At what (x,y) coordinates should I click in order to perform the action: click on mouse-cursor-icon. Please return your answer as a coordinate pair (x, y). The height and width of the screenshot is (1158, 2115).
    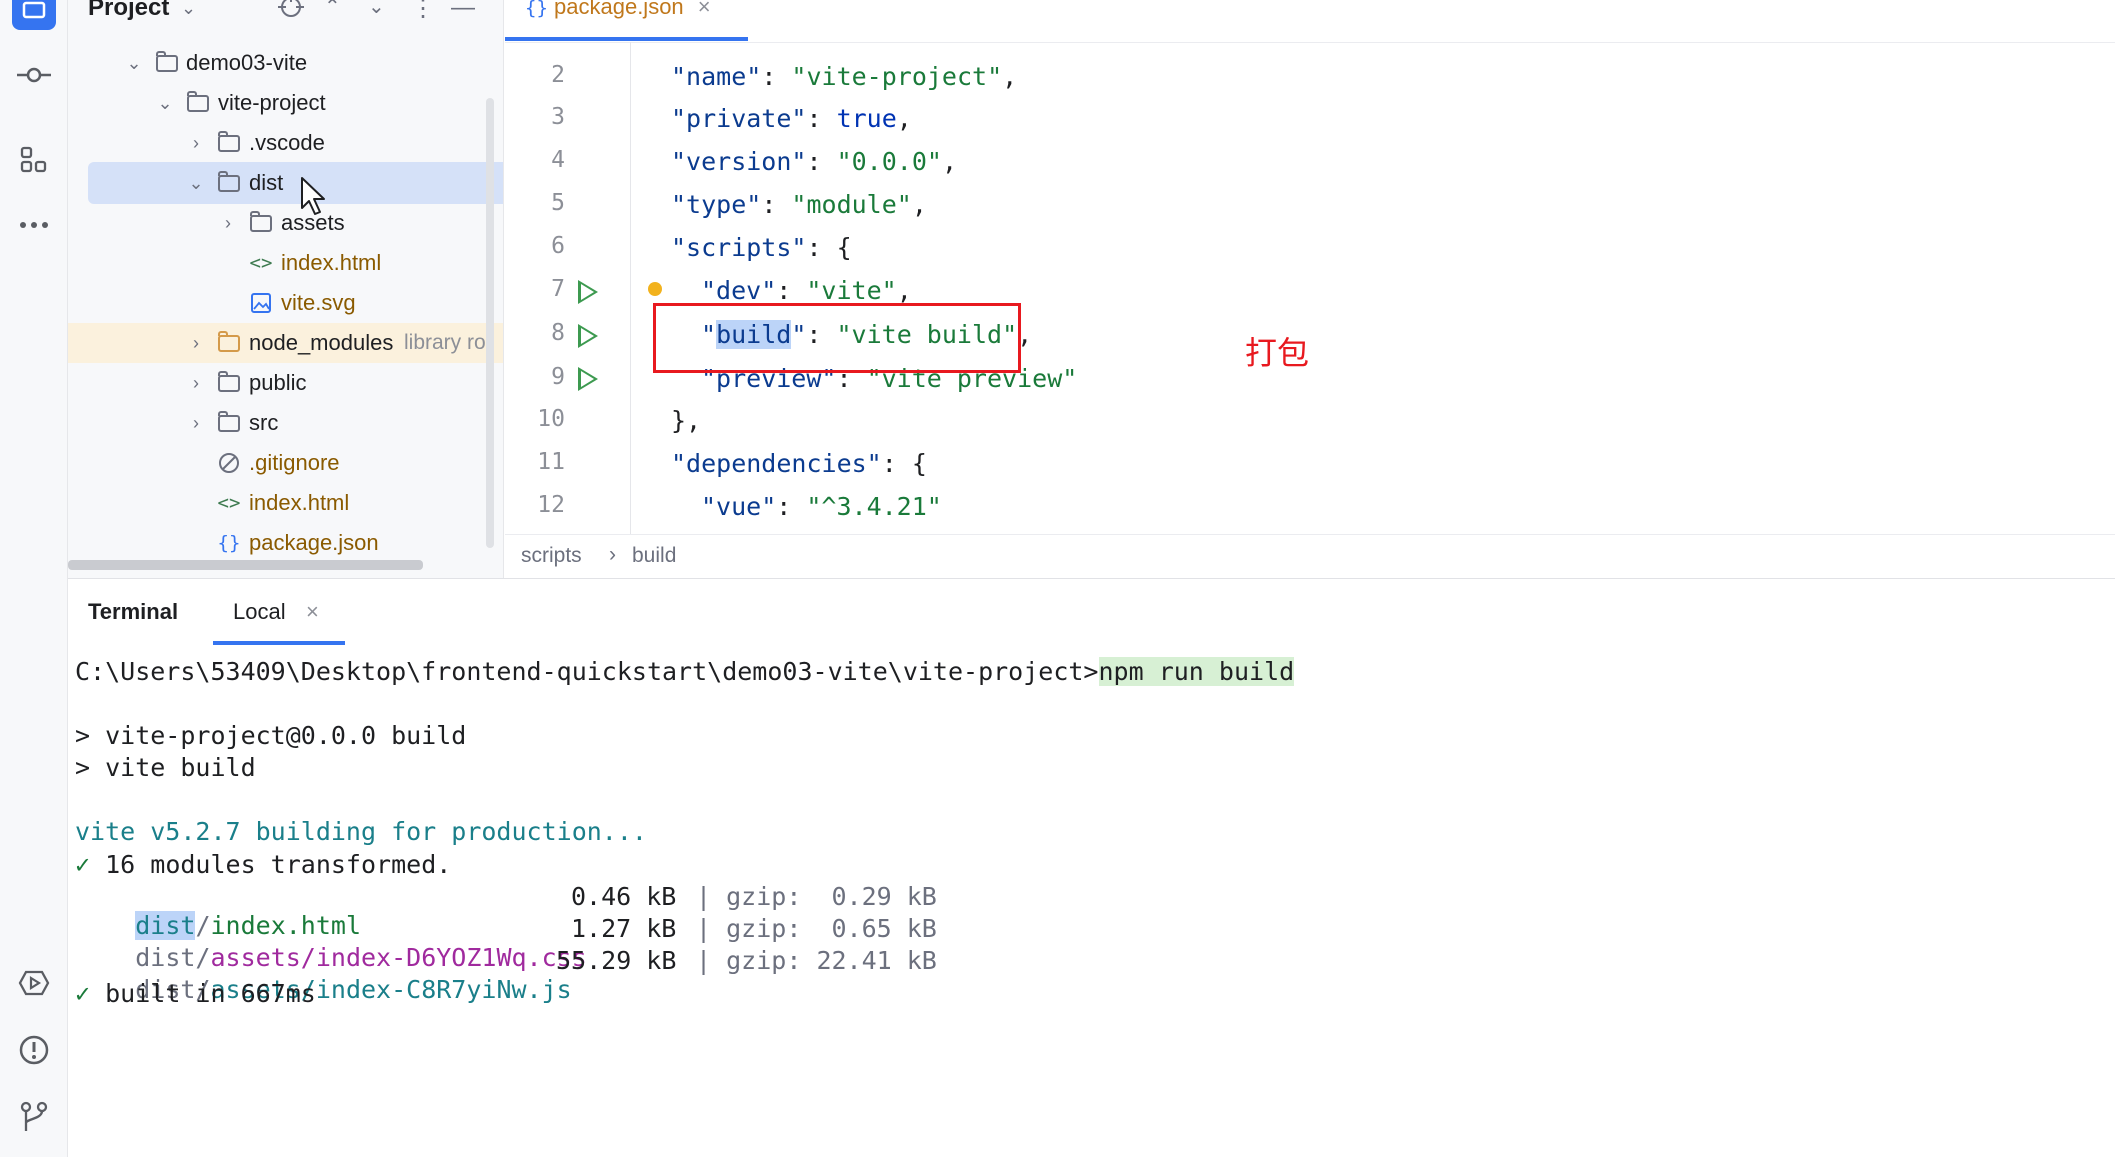
    Looking at the image, I should click on (315, 199).